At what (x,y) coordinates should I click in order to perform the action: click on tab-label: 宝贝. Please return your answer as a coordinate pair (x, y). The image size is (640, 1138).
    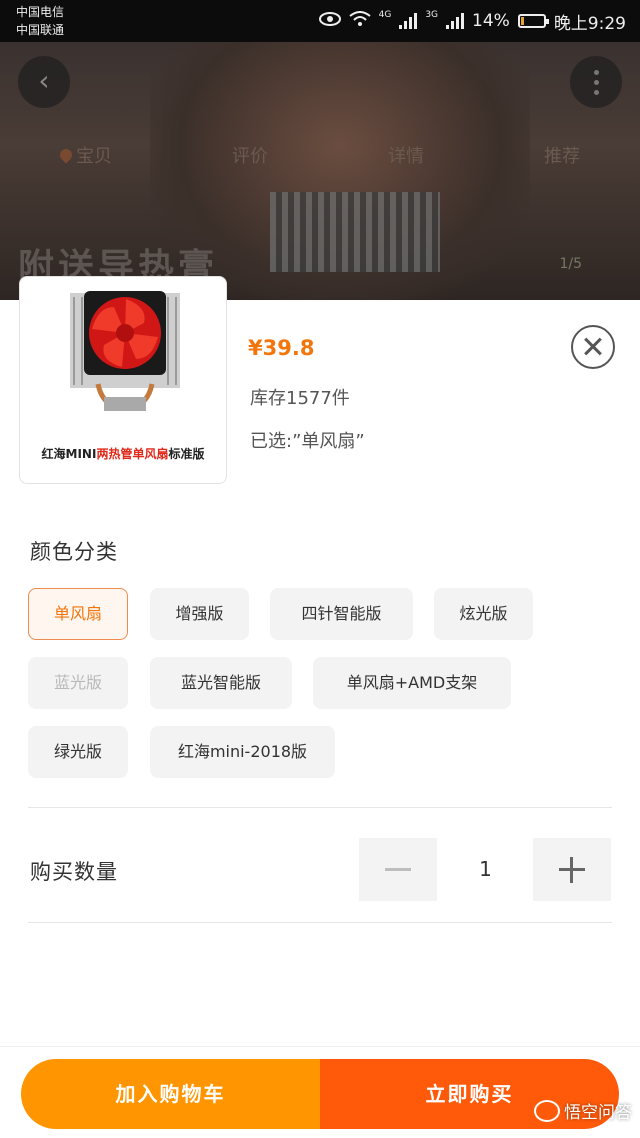
    Looking at the image, I should click on (94, 156).